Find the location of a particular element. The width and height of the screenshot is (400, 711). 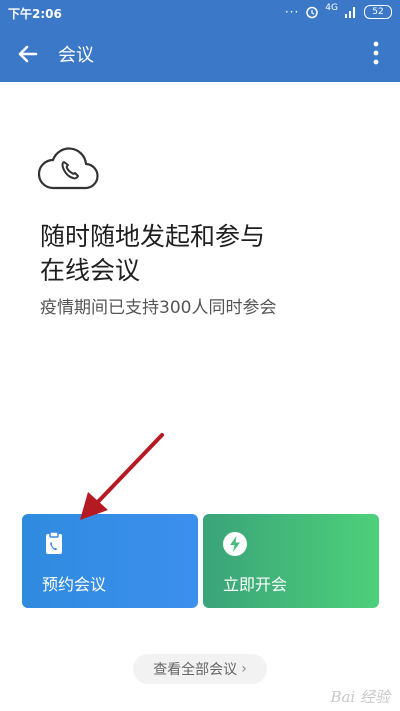

calendar-clipboard-icon is located at coordinates (54, 542).